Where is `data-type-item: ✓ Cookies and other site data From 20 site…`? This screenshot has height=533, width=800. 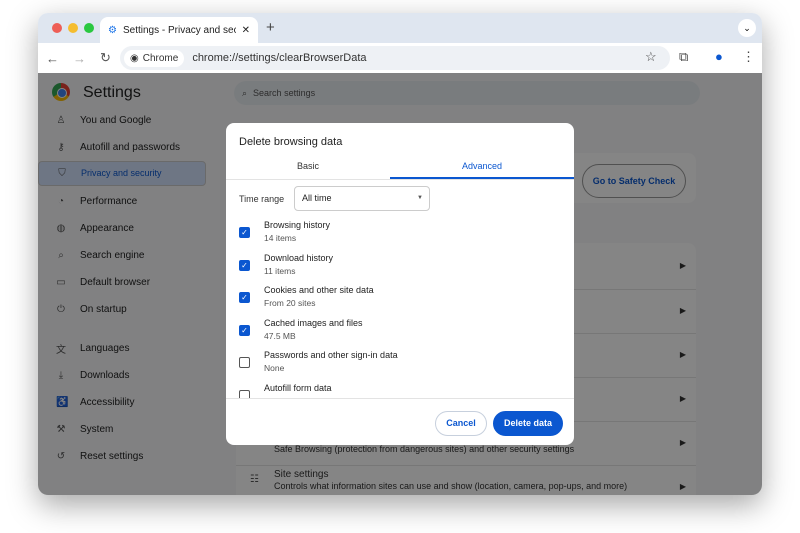 data-type-item: ✓ Cookies and other site data From 20 site… is located at coordinates (400, 299).